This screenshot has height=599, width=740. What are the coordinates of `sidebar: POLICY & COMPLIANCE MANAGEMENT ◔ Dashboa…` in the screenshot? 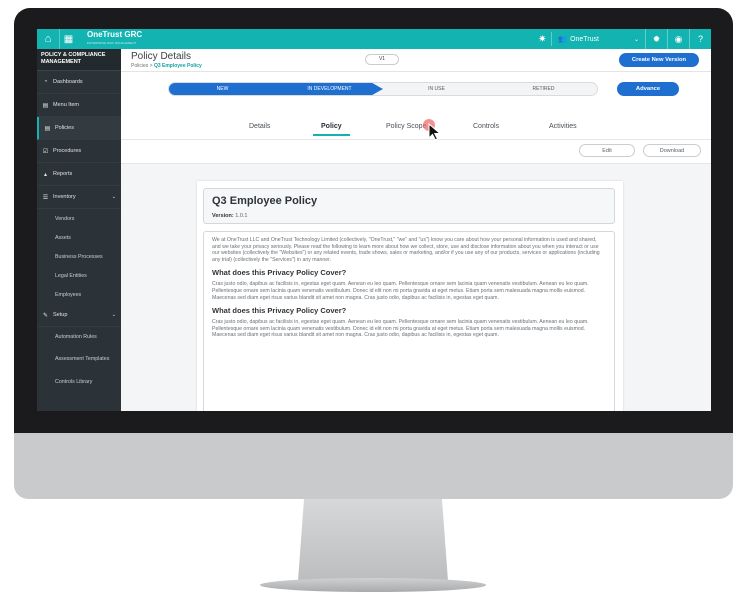 It's located at (79, 230).